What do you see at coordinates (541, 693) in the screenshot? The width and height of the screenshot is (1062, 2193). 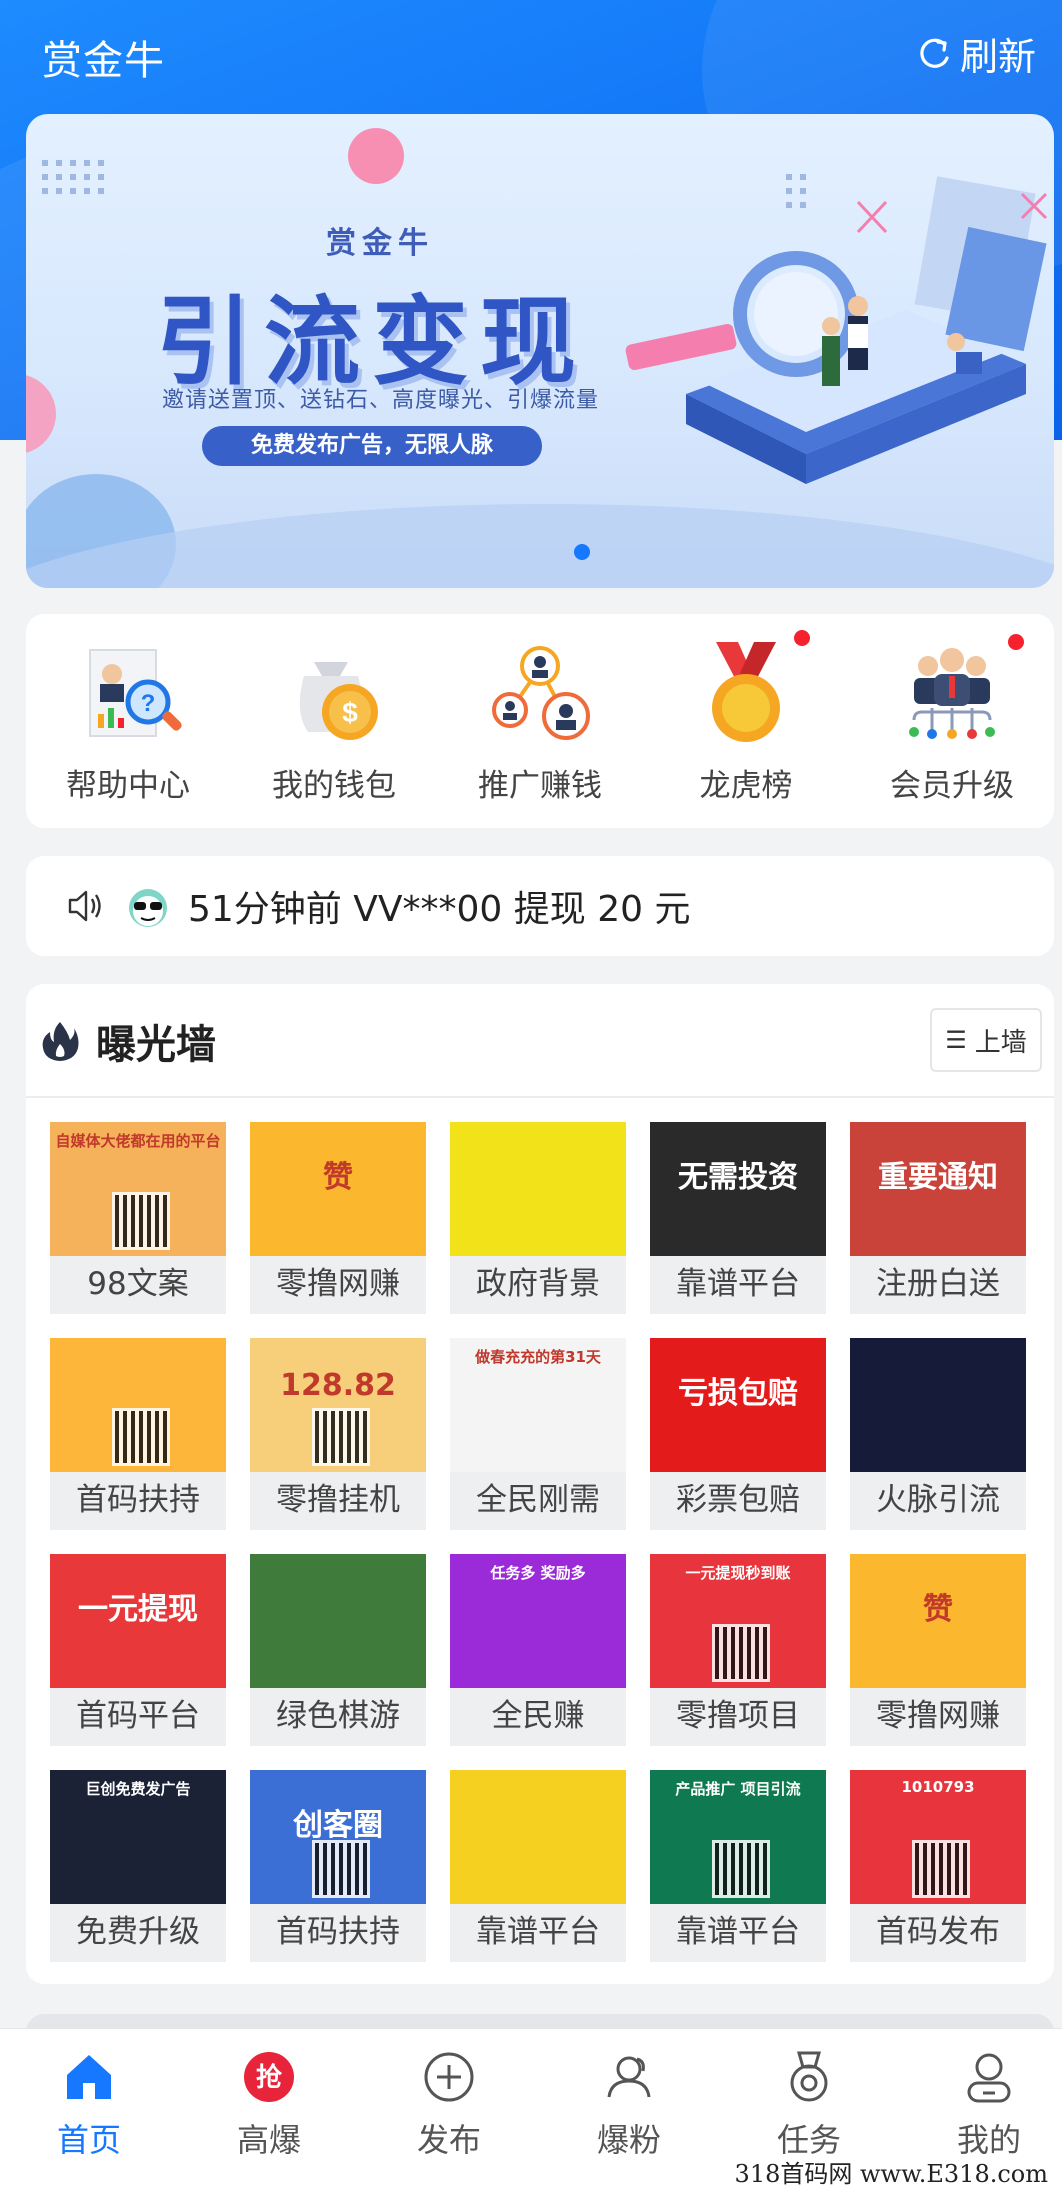 I see `promote-icon` at bounding box center [541, 693].